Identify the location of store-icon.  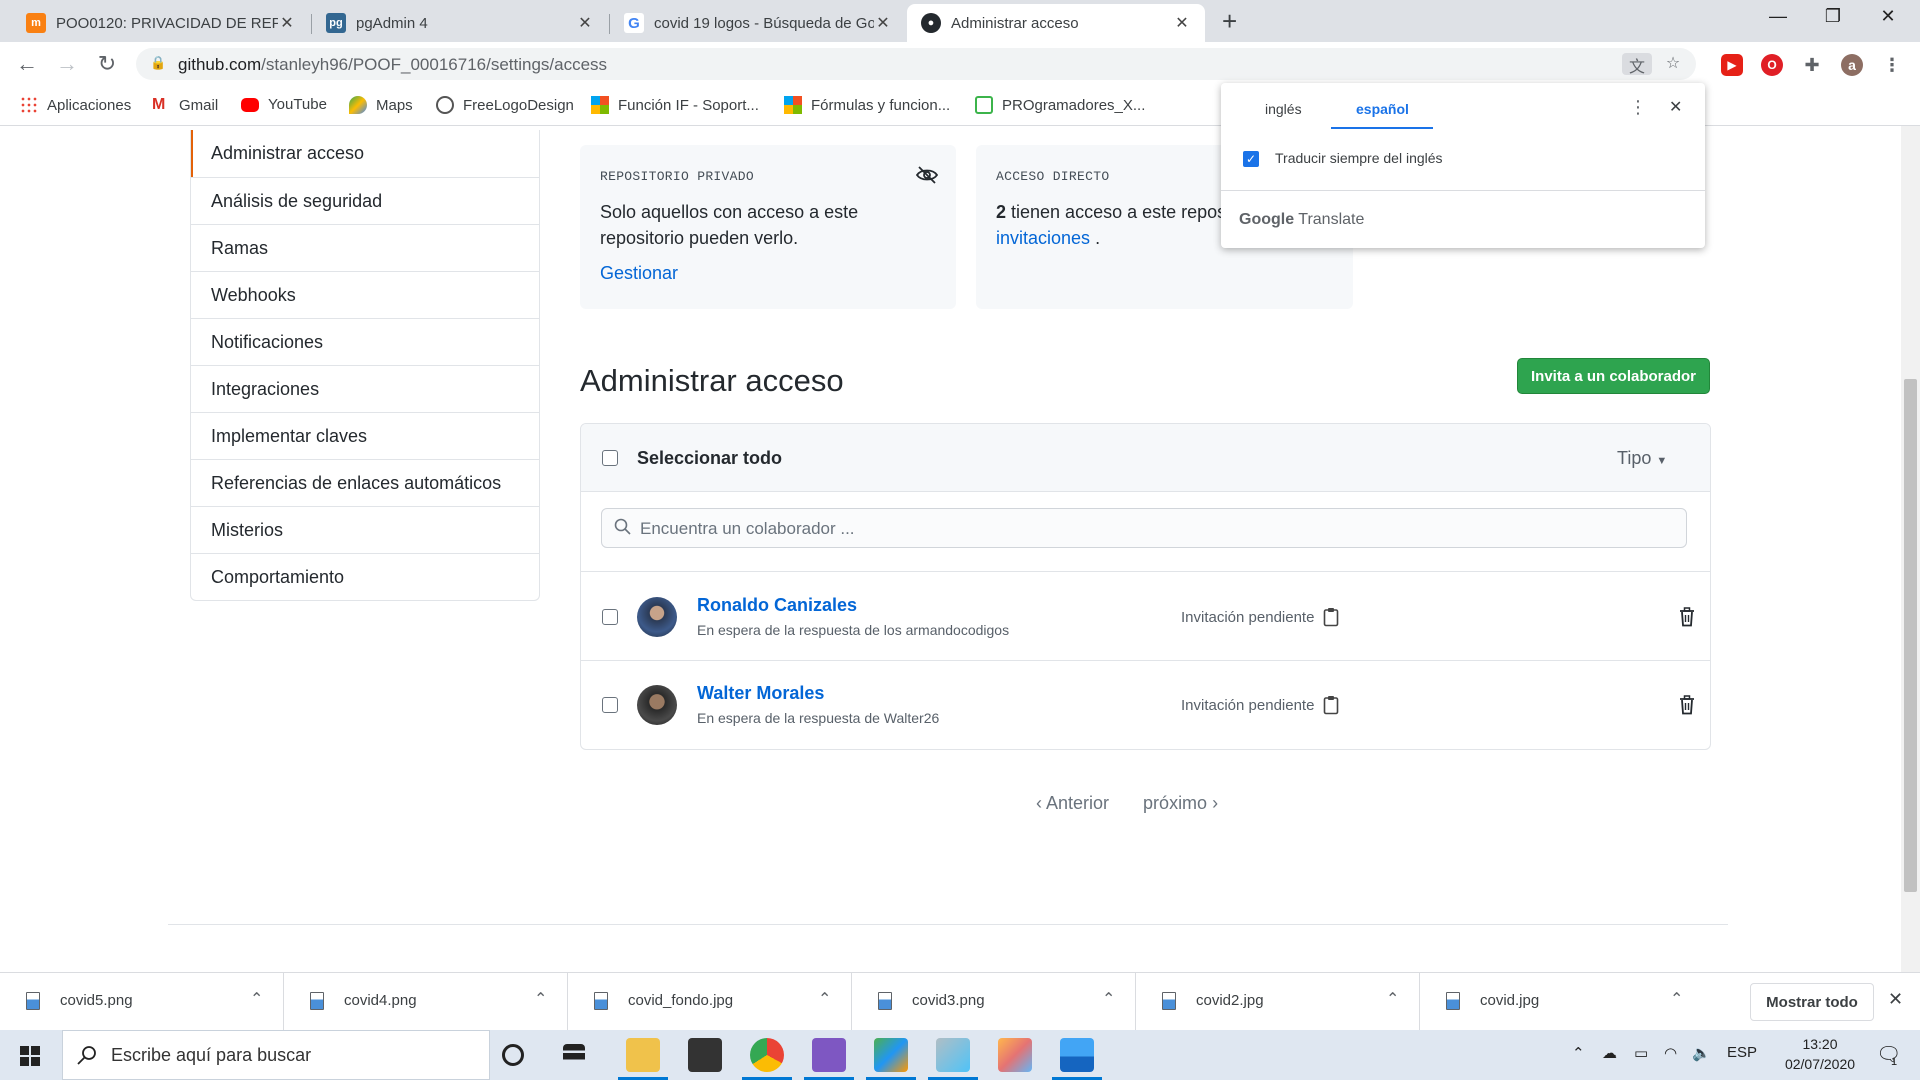
(705, 1055).